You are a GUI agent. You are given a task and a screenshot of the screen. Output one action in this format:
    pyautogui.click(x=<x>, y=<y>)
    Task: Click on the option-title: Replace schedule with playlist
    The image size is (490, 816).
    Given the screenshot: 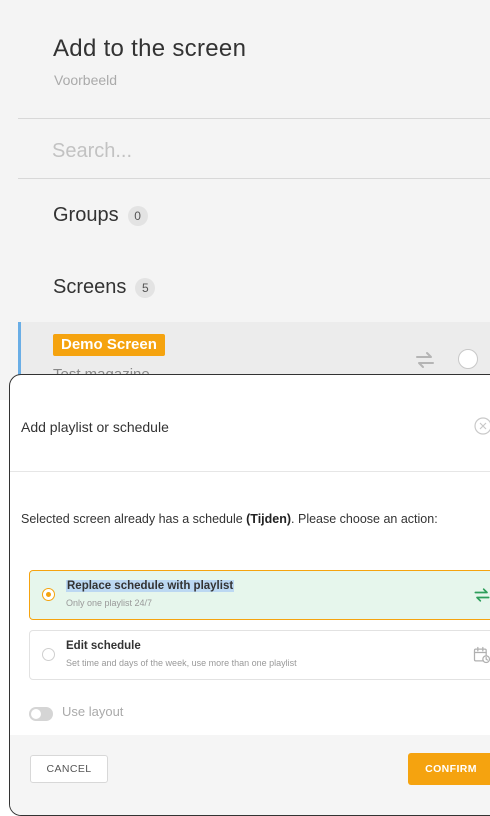 What is the action you would take?
    pyautogui.click(x=150, y=586)
    